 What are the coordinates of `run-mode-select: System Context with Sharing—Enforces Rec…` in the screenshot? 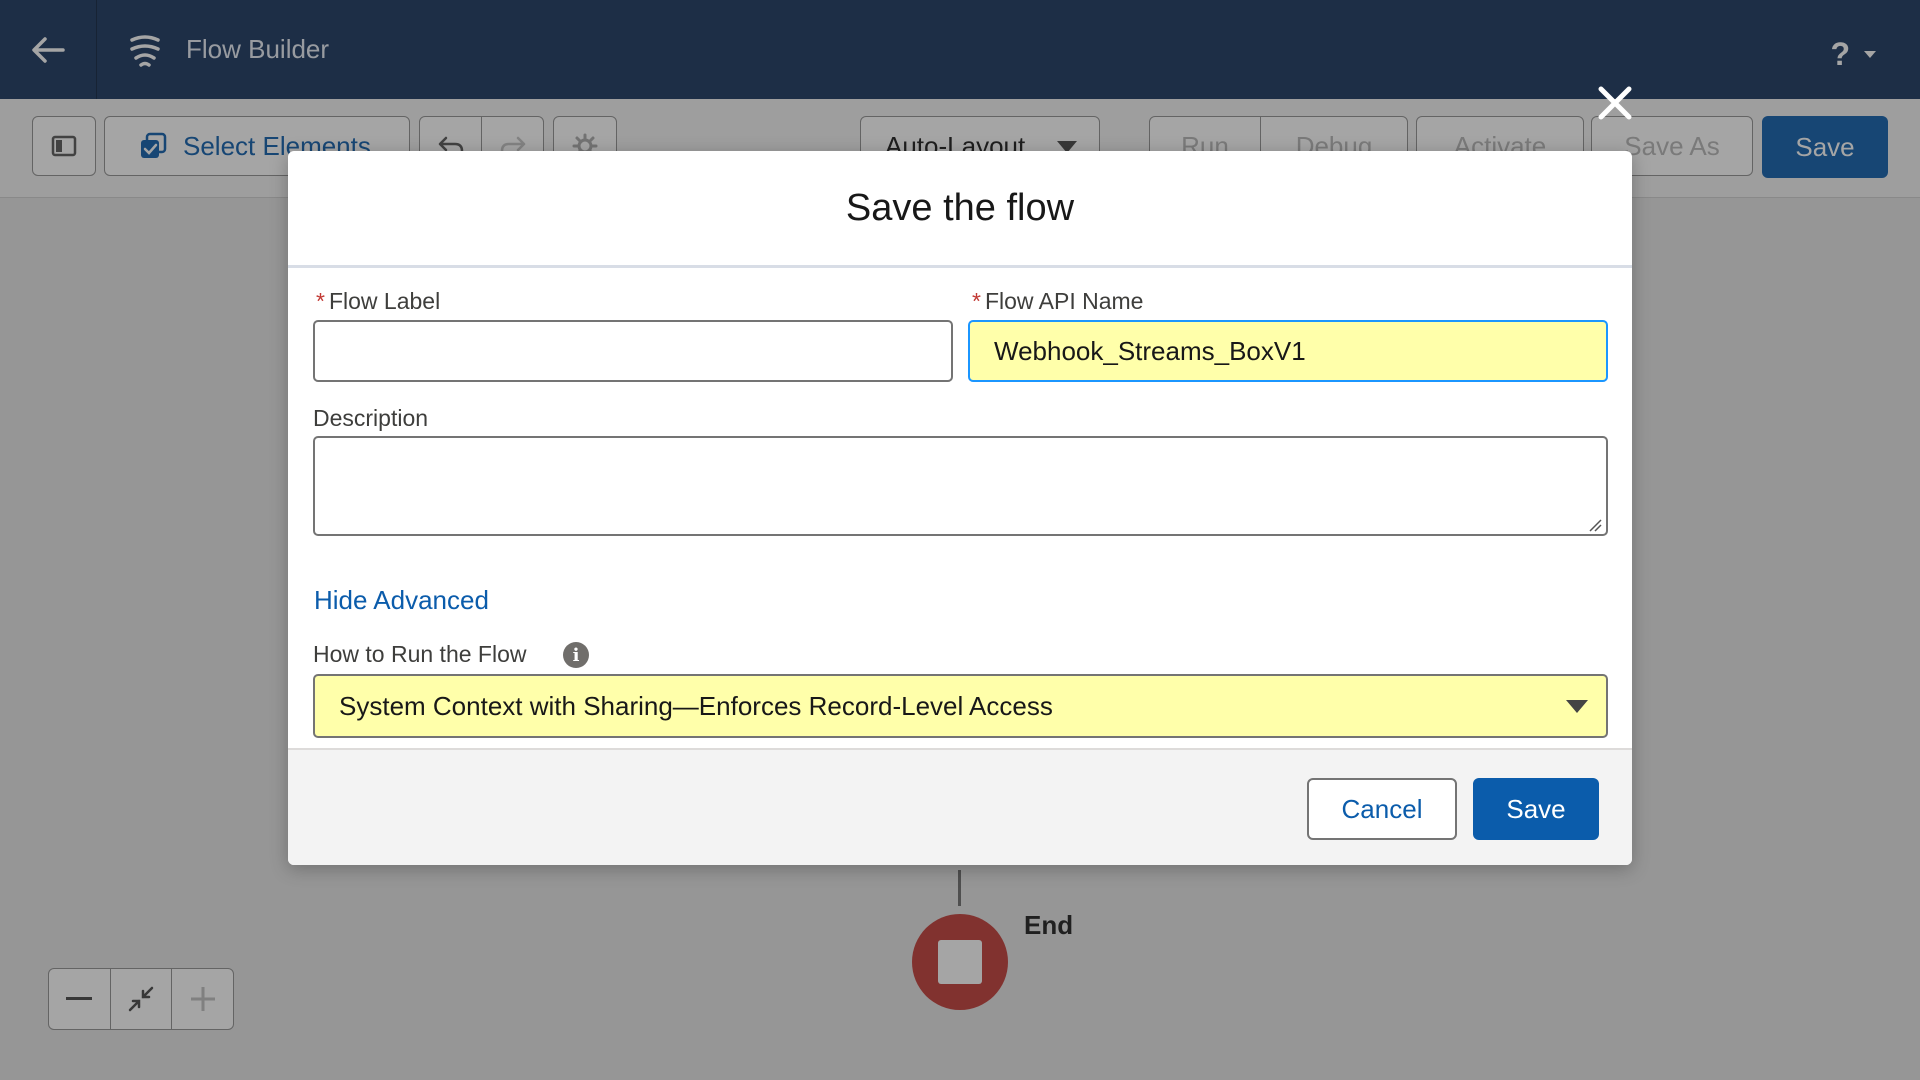 It's located at (960, 706).